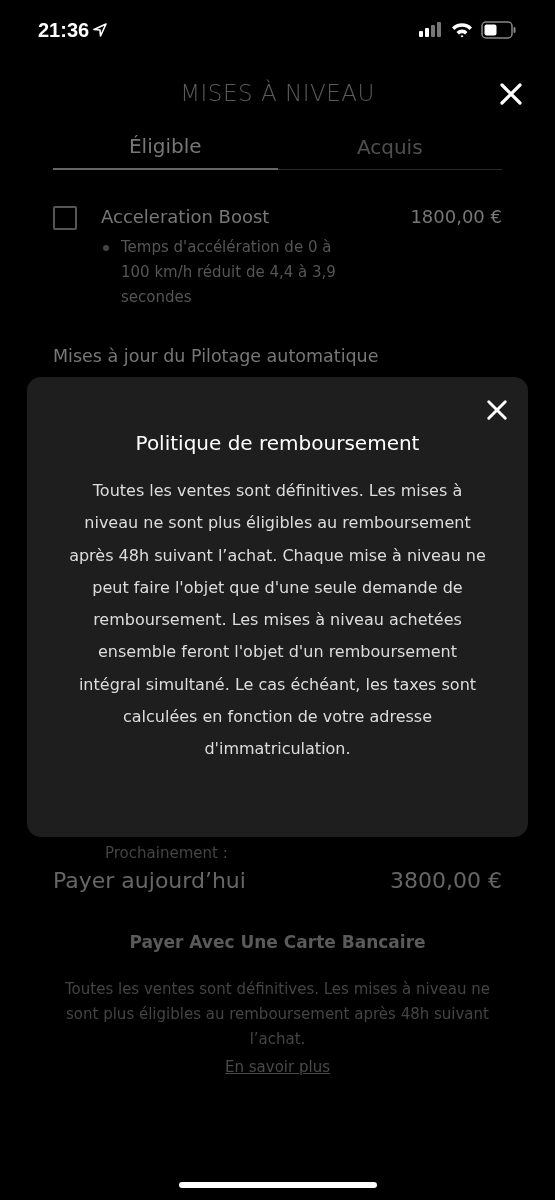 The width and height of the screenshot is (555, 1200). What do you see at coordinates (462, 30) in the screenshot?
I see `wifi-icon` at bounding box center [462, 30].